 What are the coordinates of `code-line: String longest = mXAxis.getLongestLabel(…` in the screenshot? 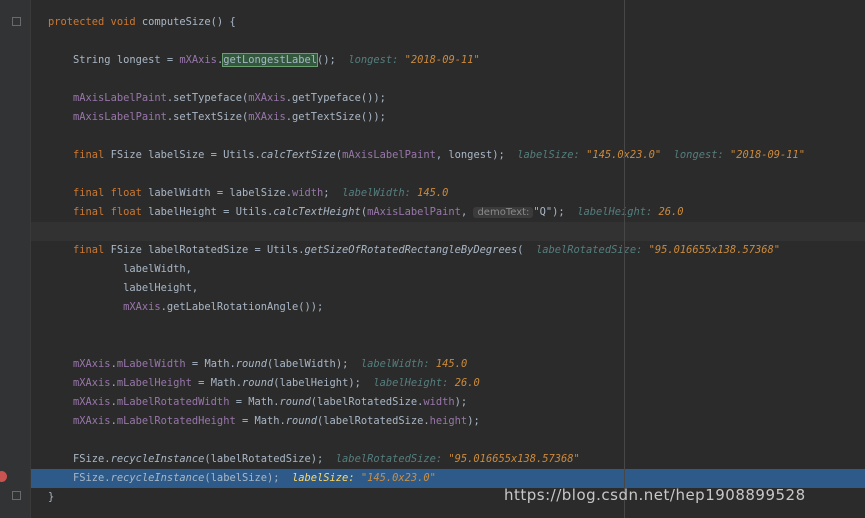 It's located at (448, 60).